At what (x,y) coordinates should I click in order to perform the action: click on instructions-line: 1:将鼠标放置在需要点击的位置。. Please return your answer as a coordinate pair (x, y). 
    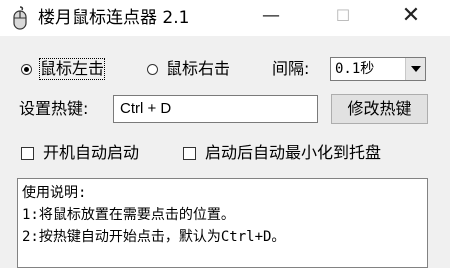
    Looking at the image, I should click on (128, 215).